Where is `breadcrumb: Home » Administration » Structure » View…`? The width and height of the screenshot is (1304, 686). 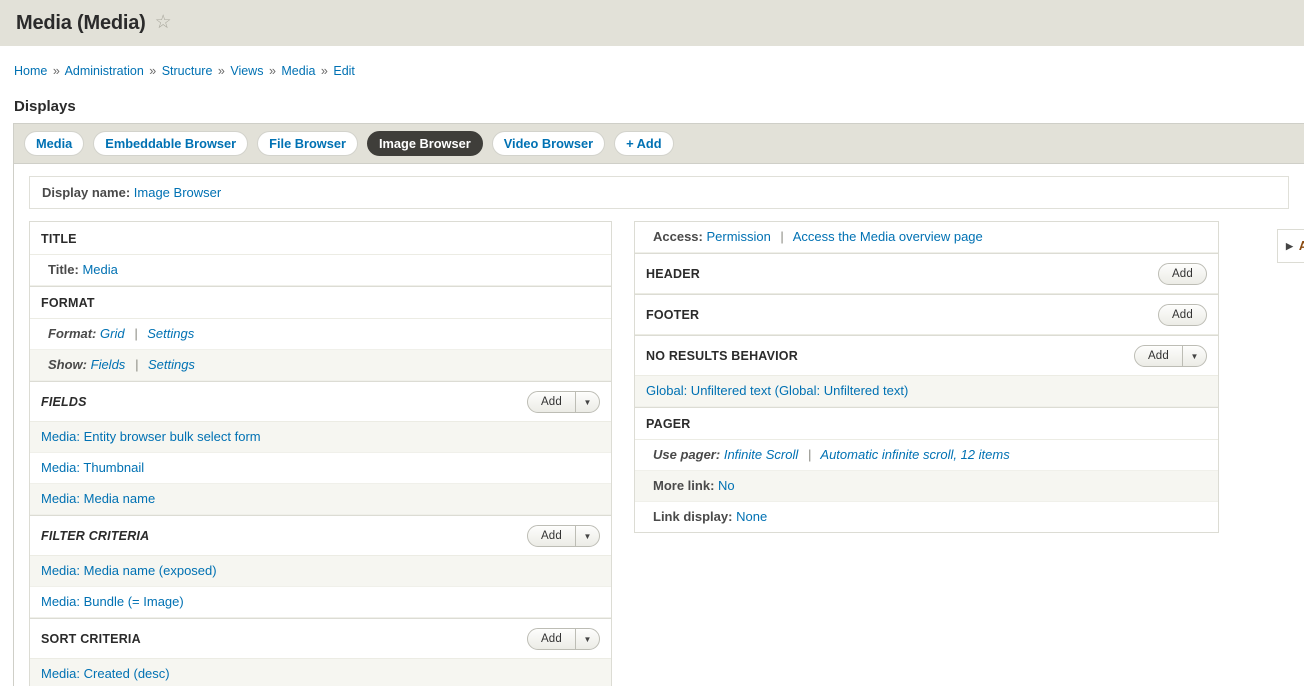
breadcrumb: Home » Administration » Structure » View… is located at coordinates (652, 62).